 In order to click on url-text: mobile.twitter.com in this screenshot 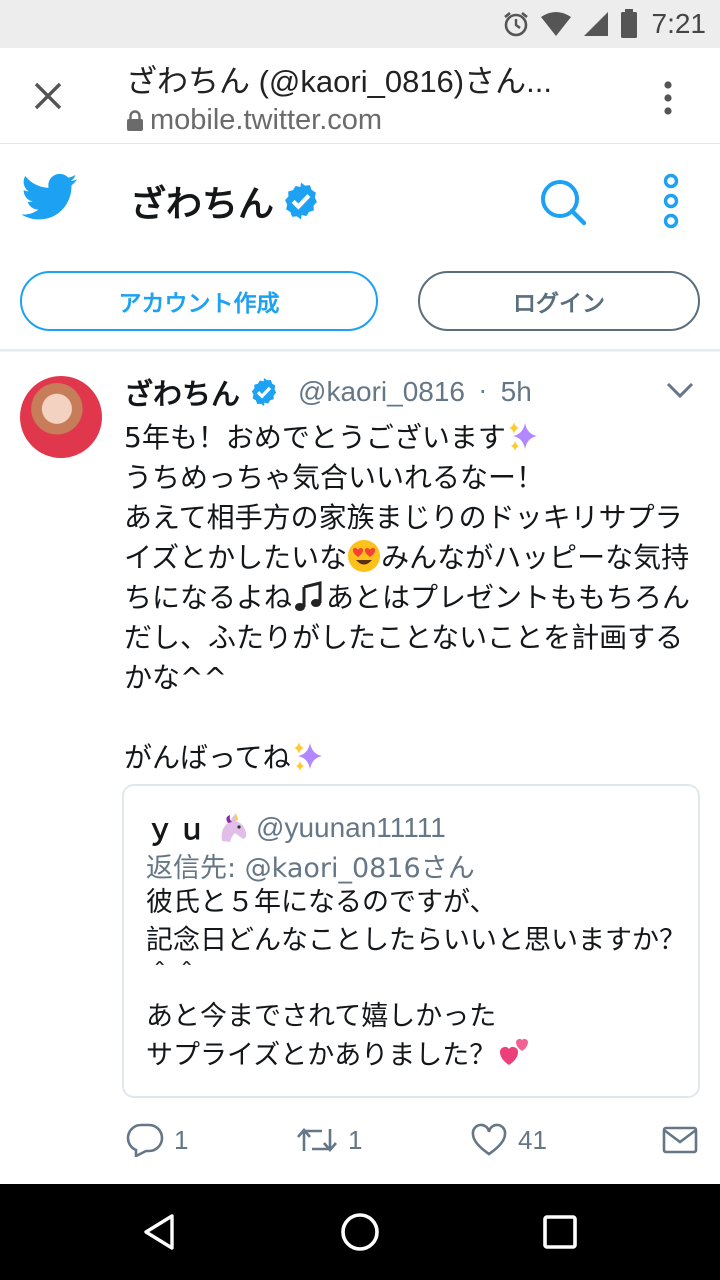, I will do `click(266, 120)`.